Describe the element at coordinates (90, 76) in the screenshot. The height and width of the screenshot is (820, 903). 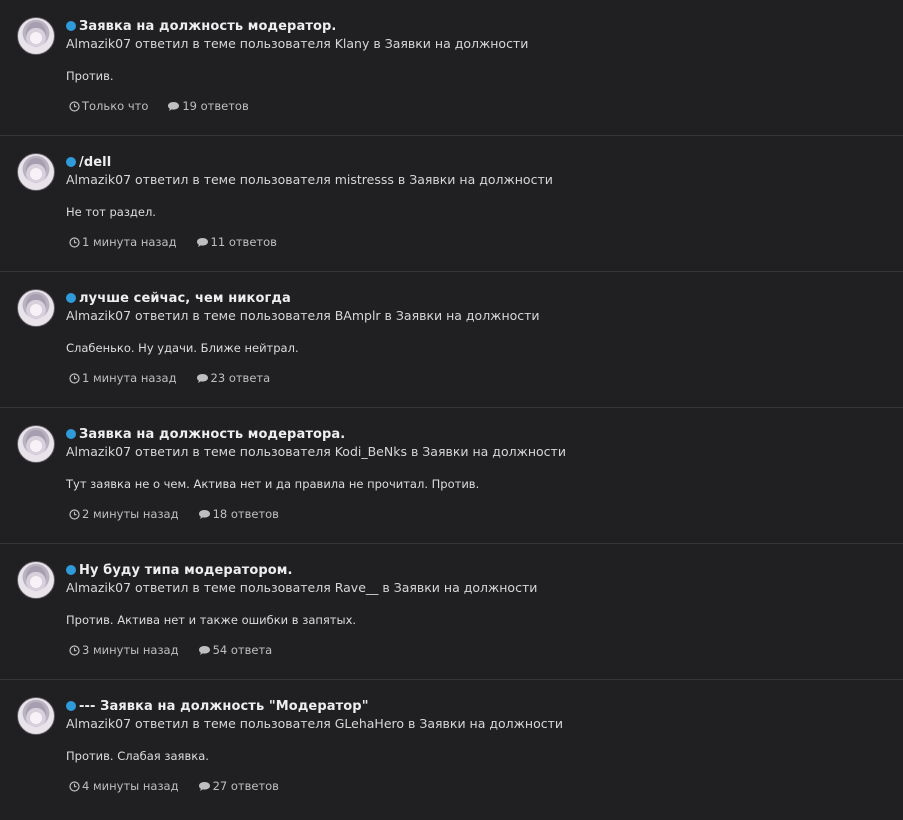
I see `post-excerpt: Против.` at that location.